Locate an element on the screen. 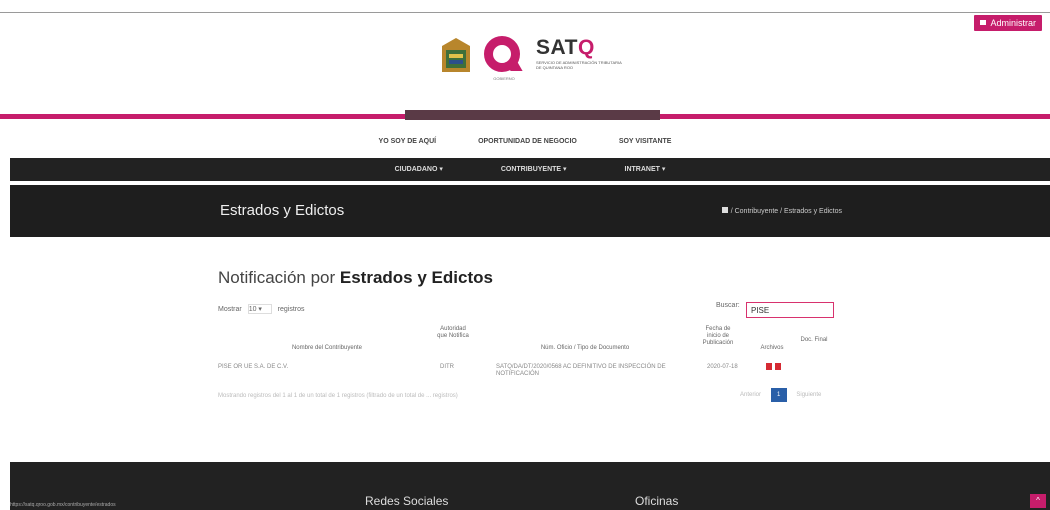 The height and width of the screenshot is (510, 1050). topnav-oportunidad-de-negocio: OPORTUNIDAD DE NEGOCIO is located at coordinates (527, 141).